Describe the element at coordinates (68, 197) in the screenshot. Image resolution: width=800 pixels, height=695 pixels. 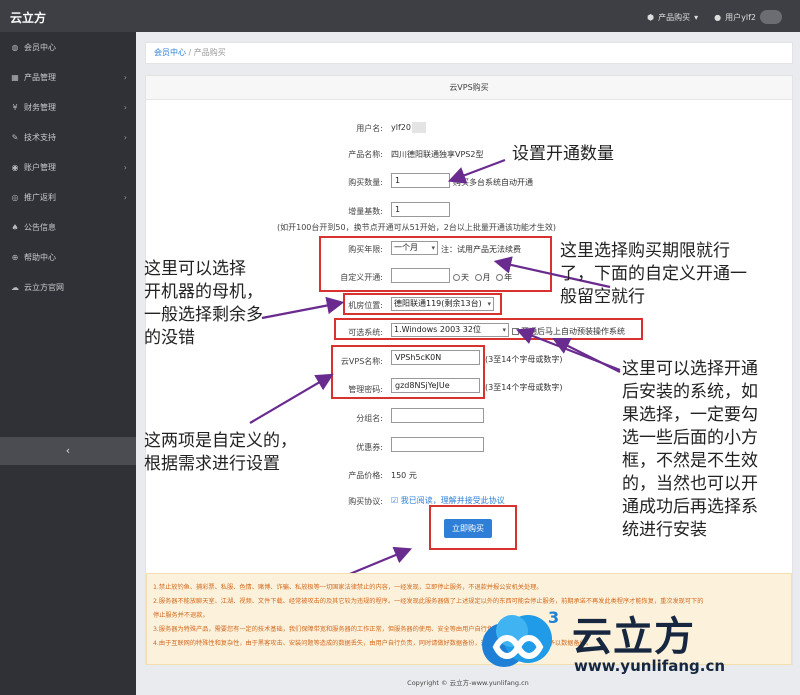
I see `sidebar-item-referral: ◎ 推广返利 ›` at that location.